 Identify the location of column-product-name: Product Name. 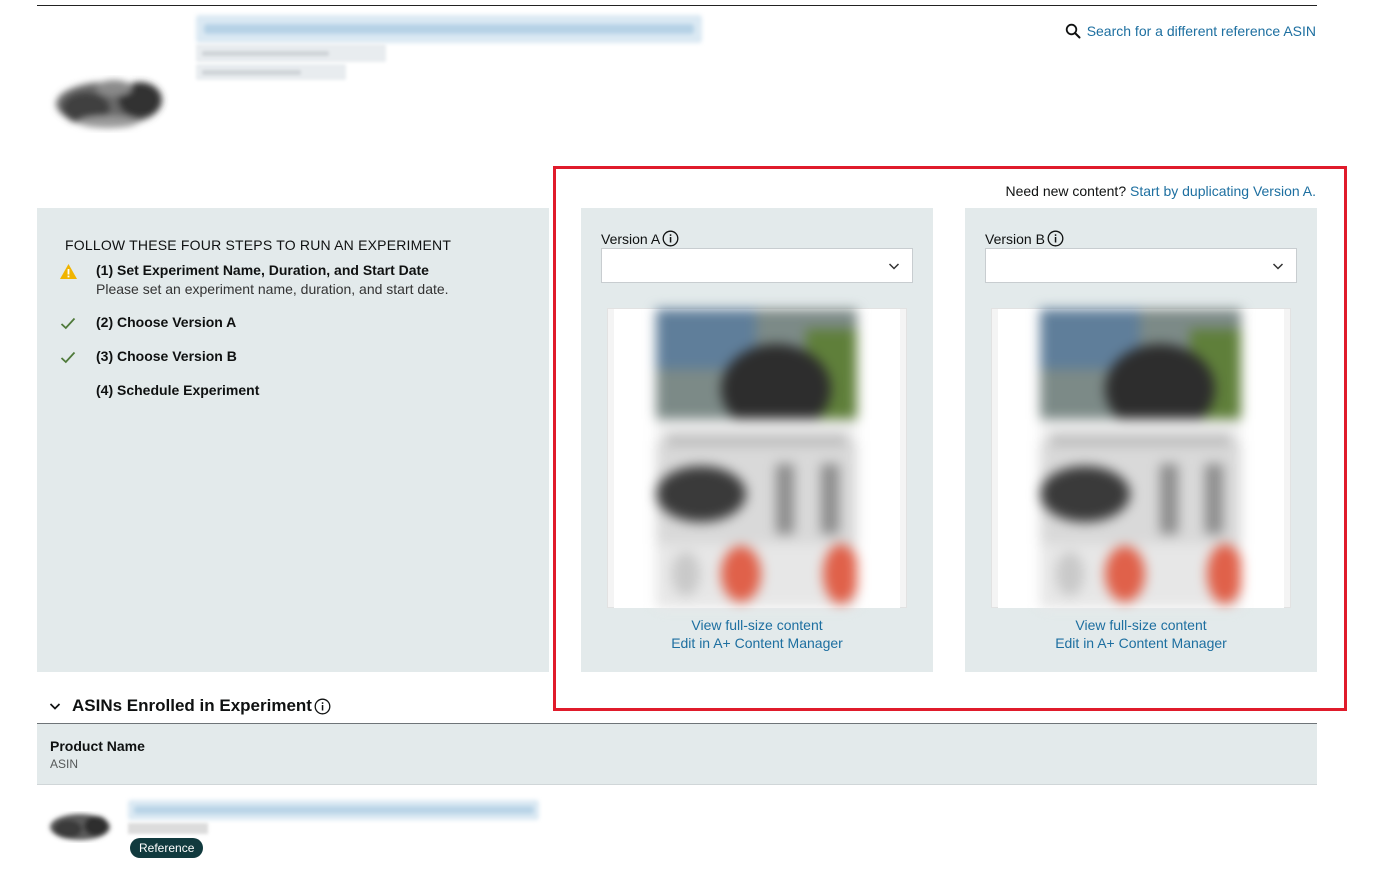
(97, 746).